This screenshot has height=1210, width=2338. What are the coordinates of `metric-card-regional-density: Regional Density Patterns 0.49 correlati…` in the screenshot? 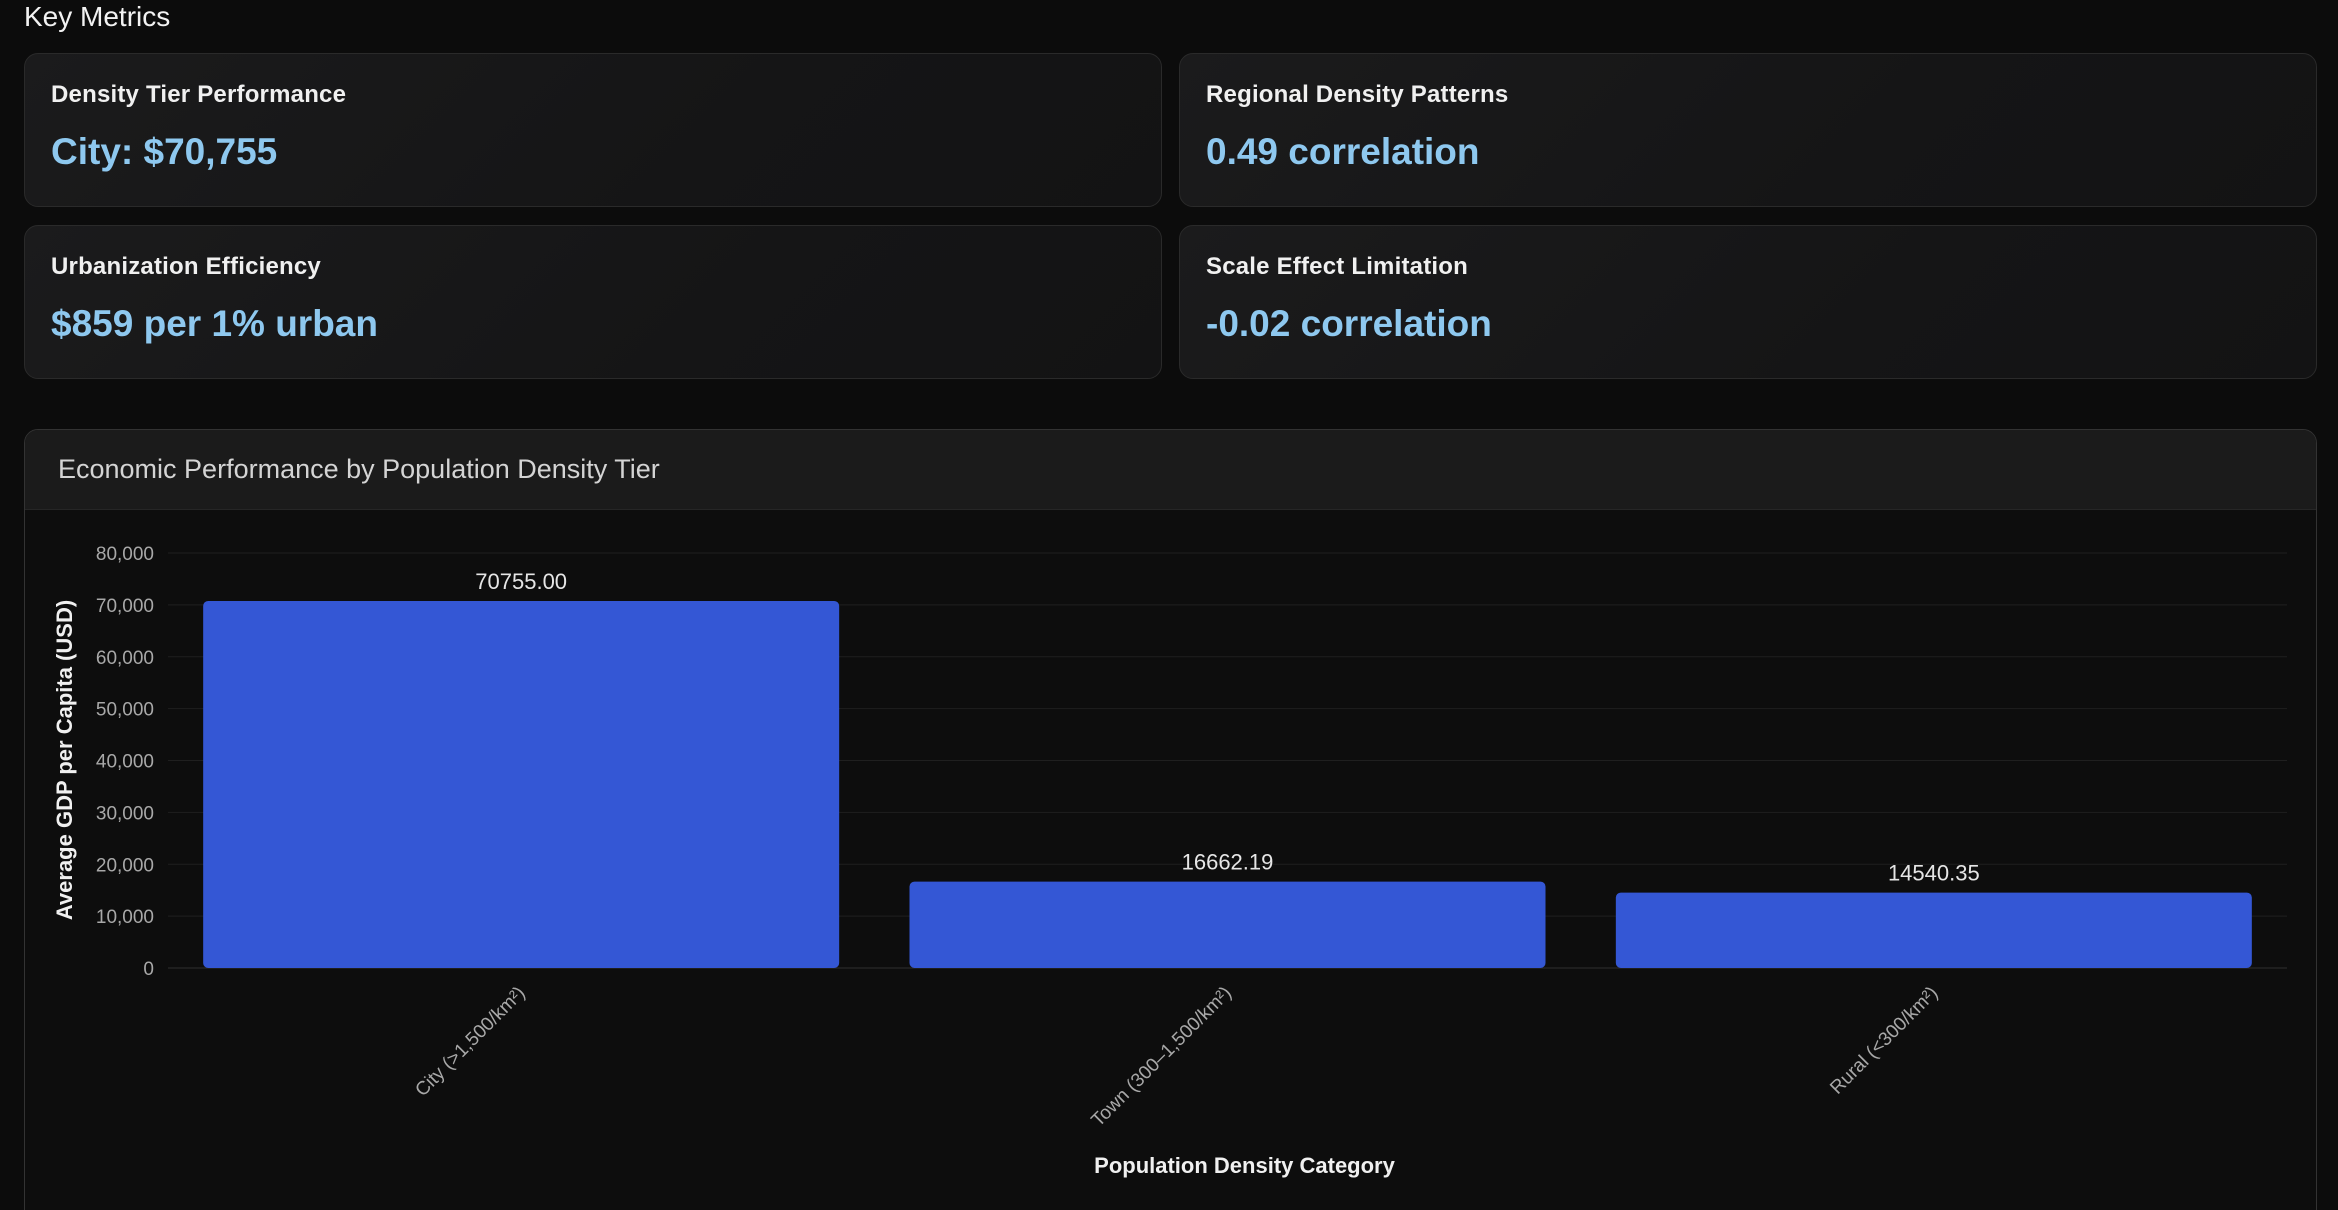 It's located at (1748, 130).